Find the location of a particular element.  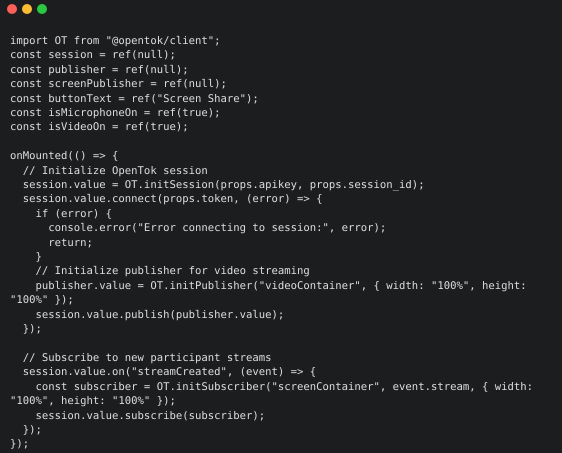

code-line: session.value = OT.initSession(props.apikey, props.session_id); is located at coordinates (223, 185).